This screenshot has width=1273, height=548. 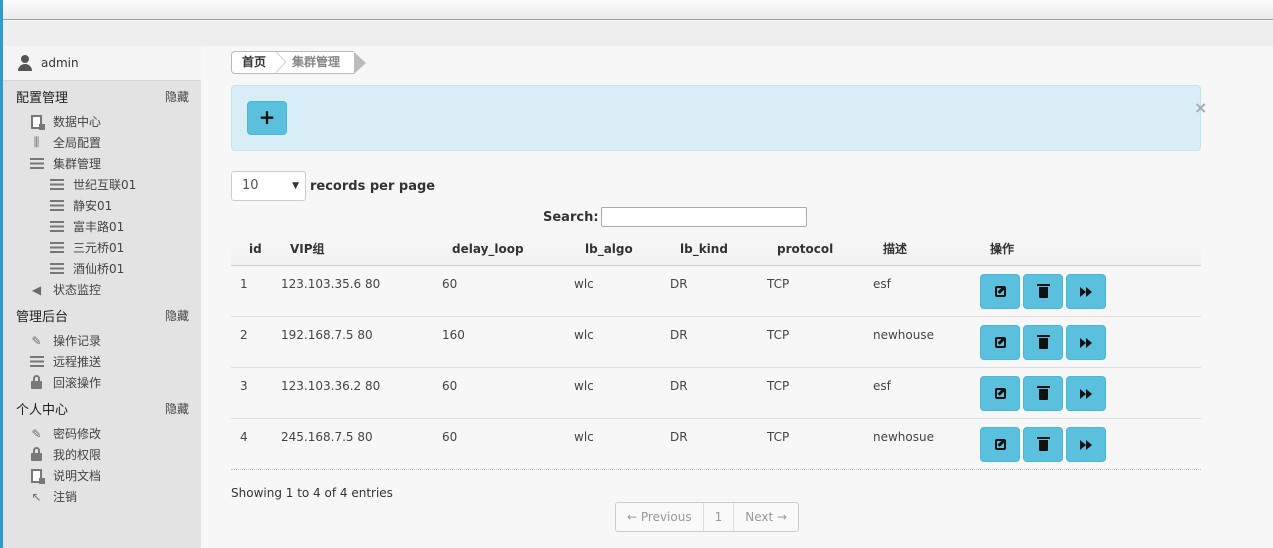 I want to click on sidebar-item: 静安01, so click(x=102, y=205).